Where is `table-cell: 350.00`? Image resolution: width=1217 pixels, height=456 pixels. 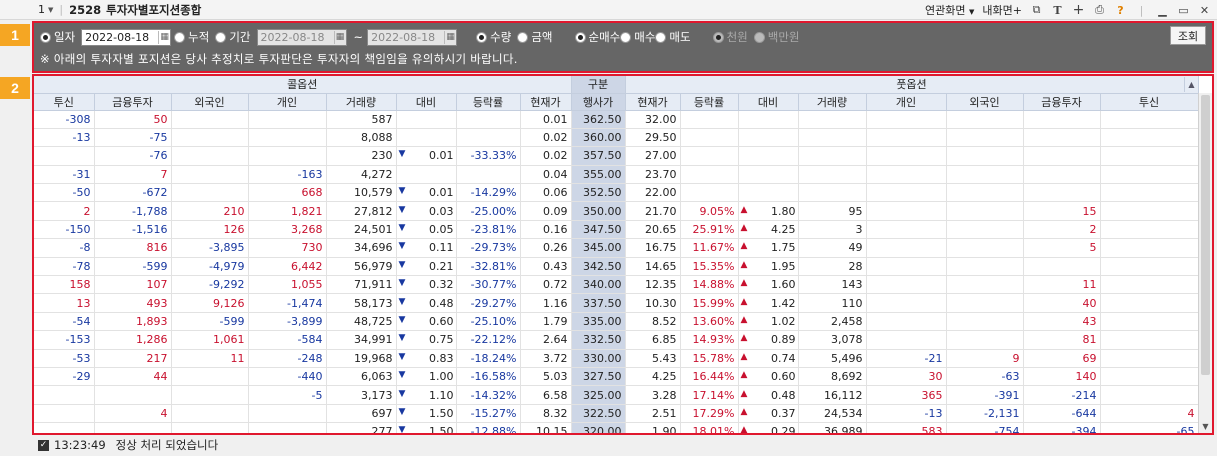
table-cell: 350.00 is located at coordinates (598, 211).